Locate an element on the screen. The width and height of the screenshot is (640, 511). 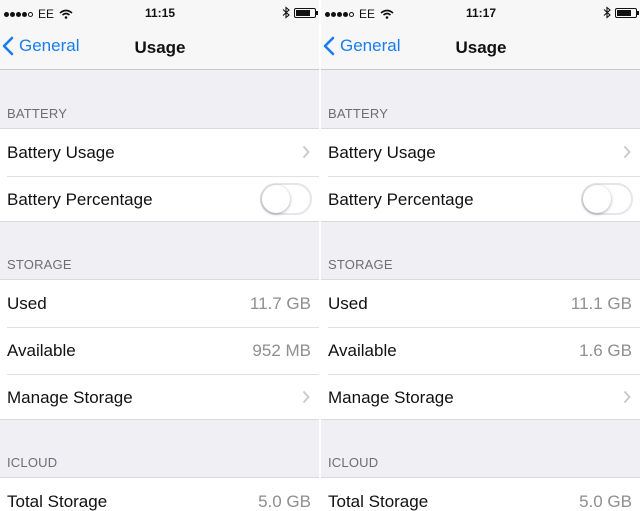
status-bar: EE 11:17 is located at coordinates (480, 14).